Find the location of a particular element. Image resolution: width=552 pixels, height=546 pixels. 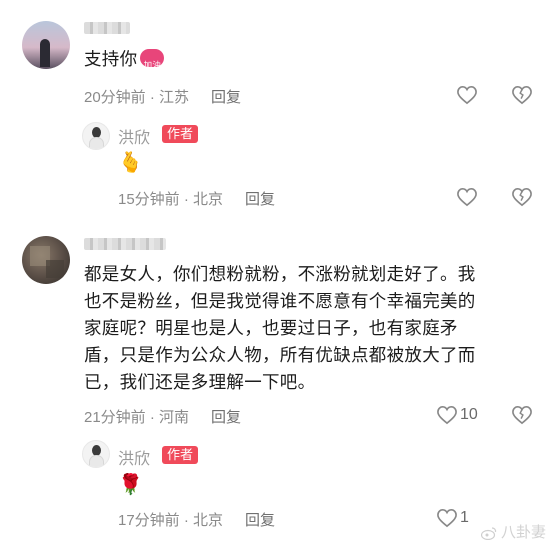

rose-emoji-icon: 🌹 is located at coordinates (130, 485).